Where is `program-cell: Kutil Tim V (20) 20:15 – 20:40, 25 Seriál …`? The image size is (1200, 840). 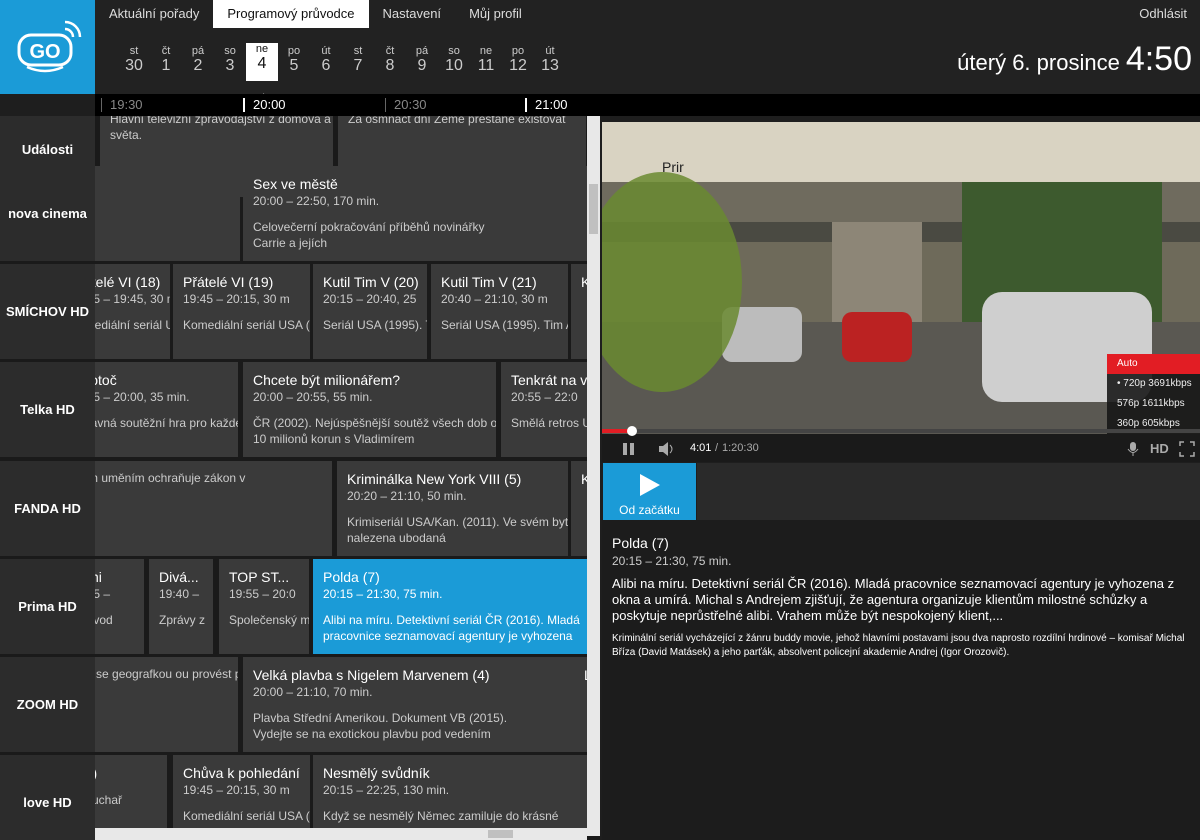 program-cell: Kutil Tim V (20) 20:15 – 20:40, 25 Seriál … is located at coordinates (370, 311).